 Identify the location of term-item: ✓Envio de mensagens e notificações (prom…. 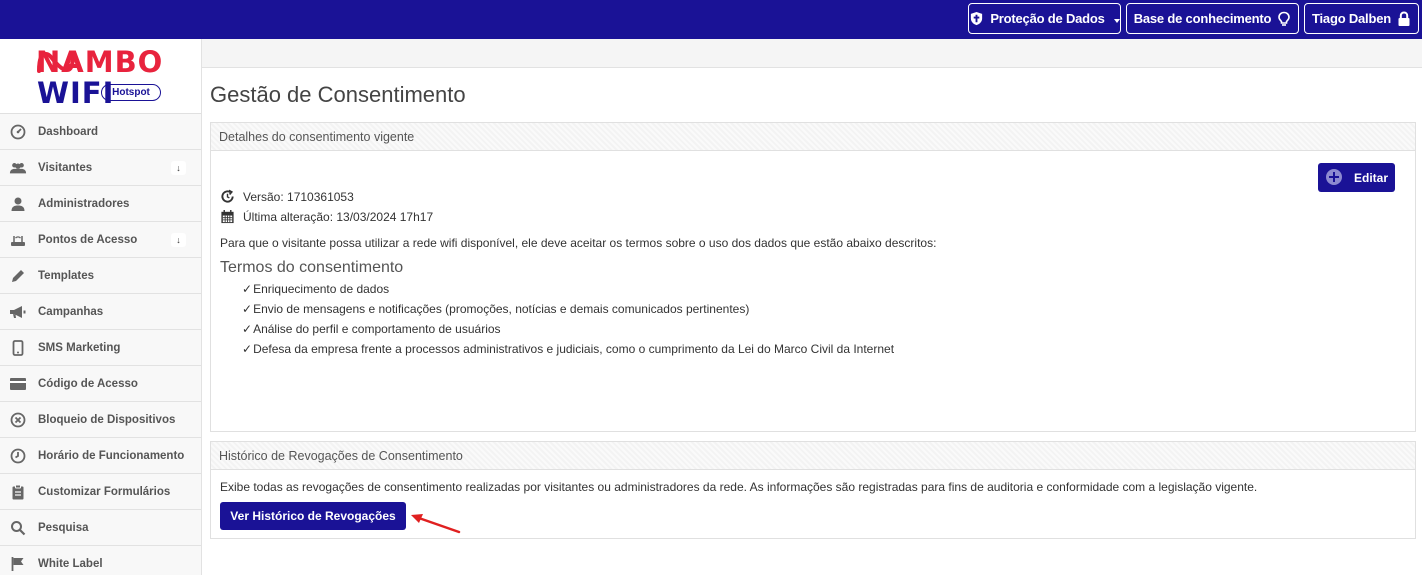
(495, 309).